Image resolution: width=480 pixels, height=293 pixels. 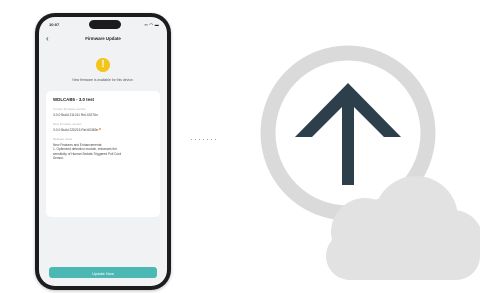 What do you see at coordinates (76, 130) in the screenshot?
I see `latest-version-value: 3.0.0 Build 220215 Rel.60369n` at bounding box center [76, 130].